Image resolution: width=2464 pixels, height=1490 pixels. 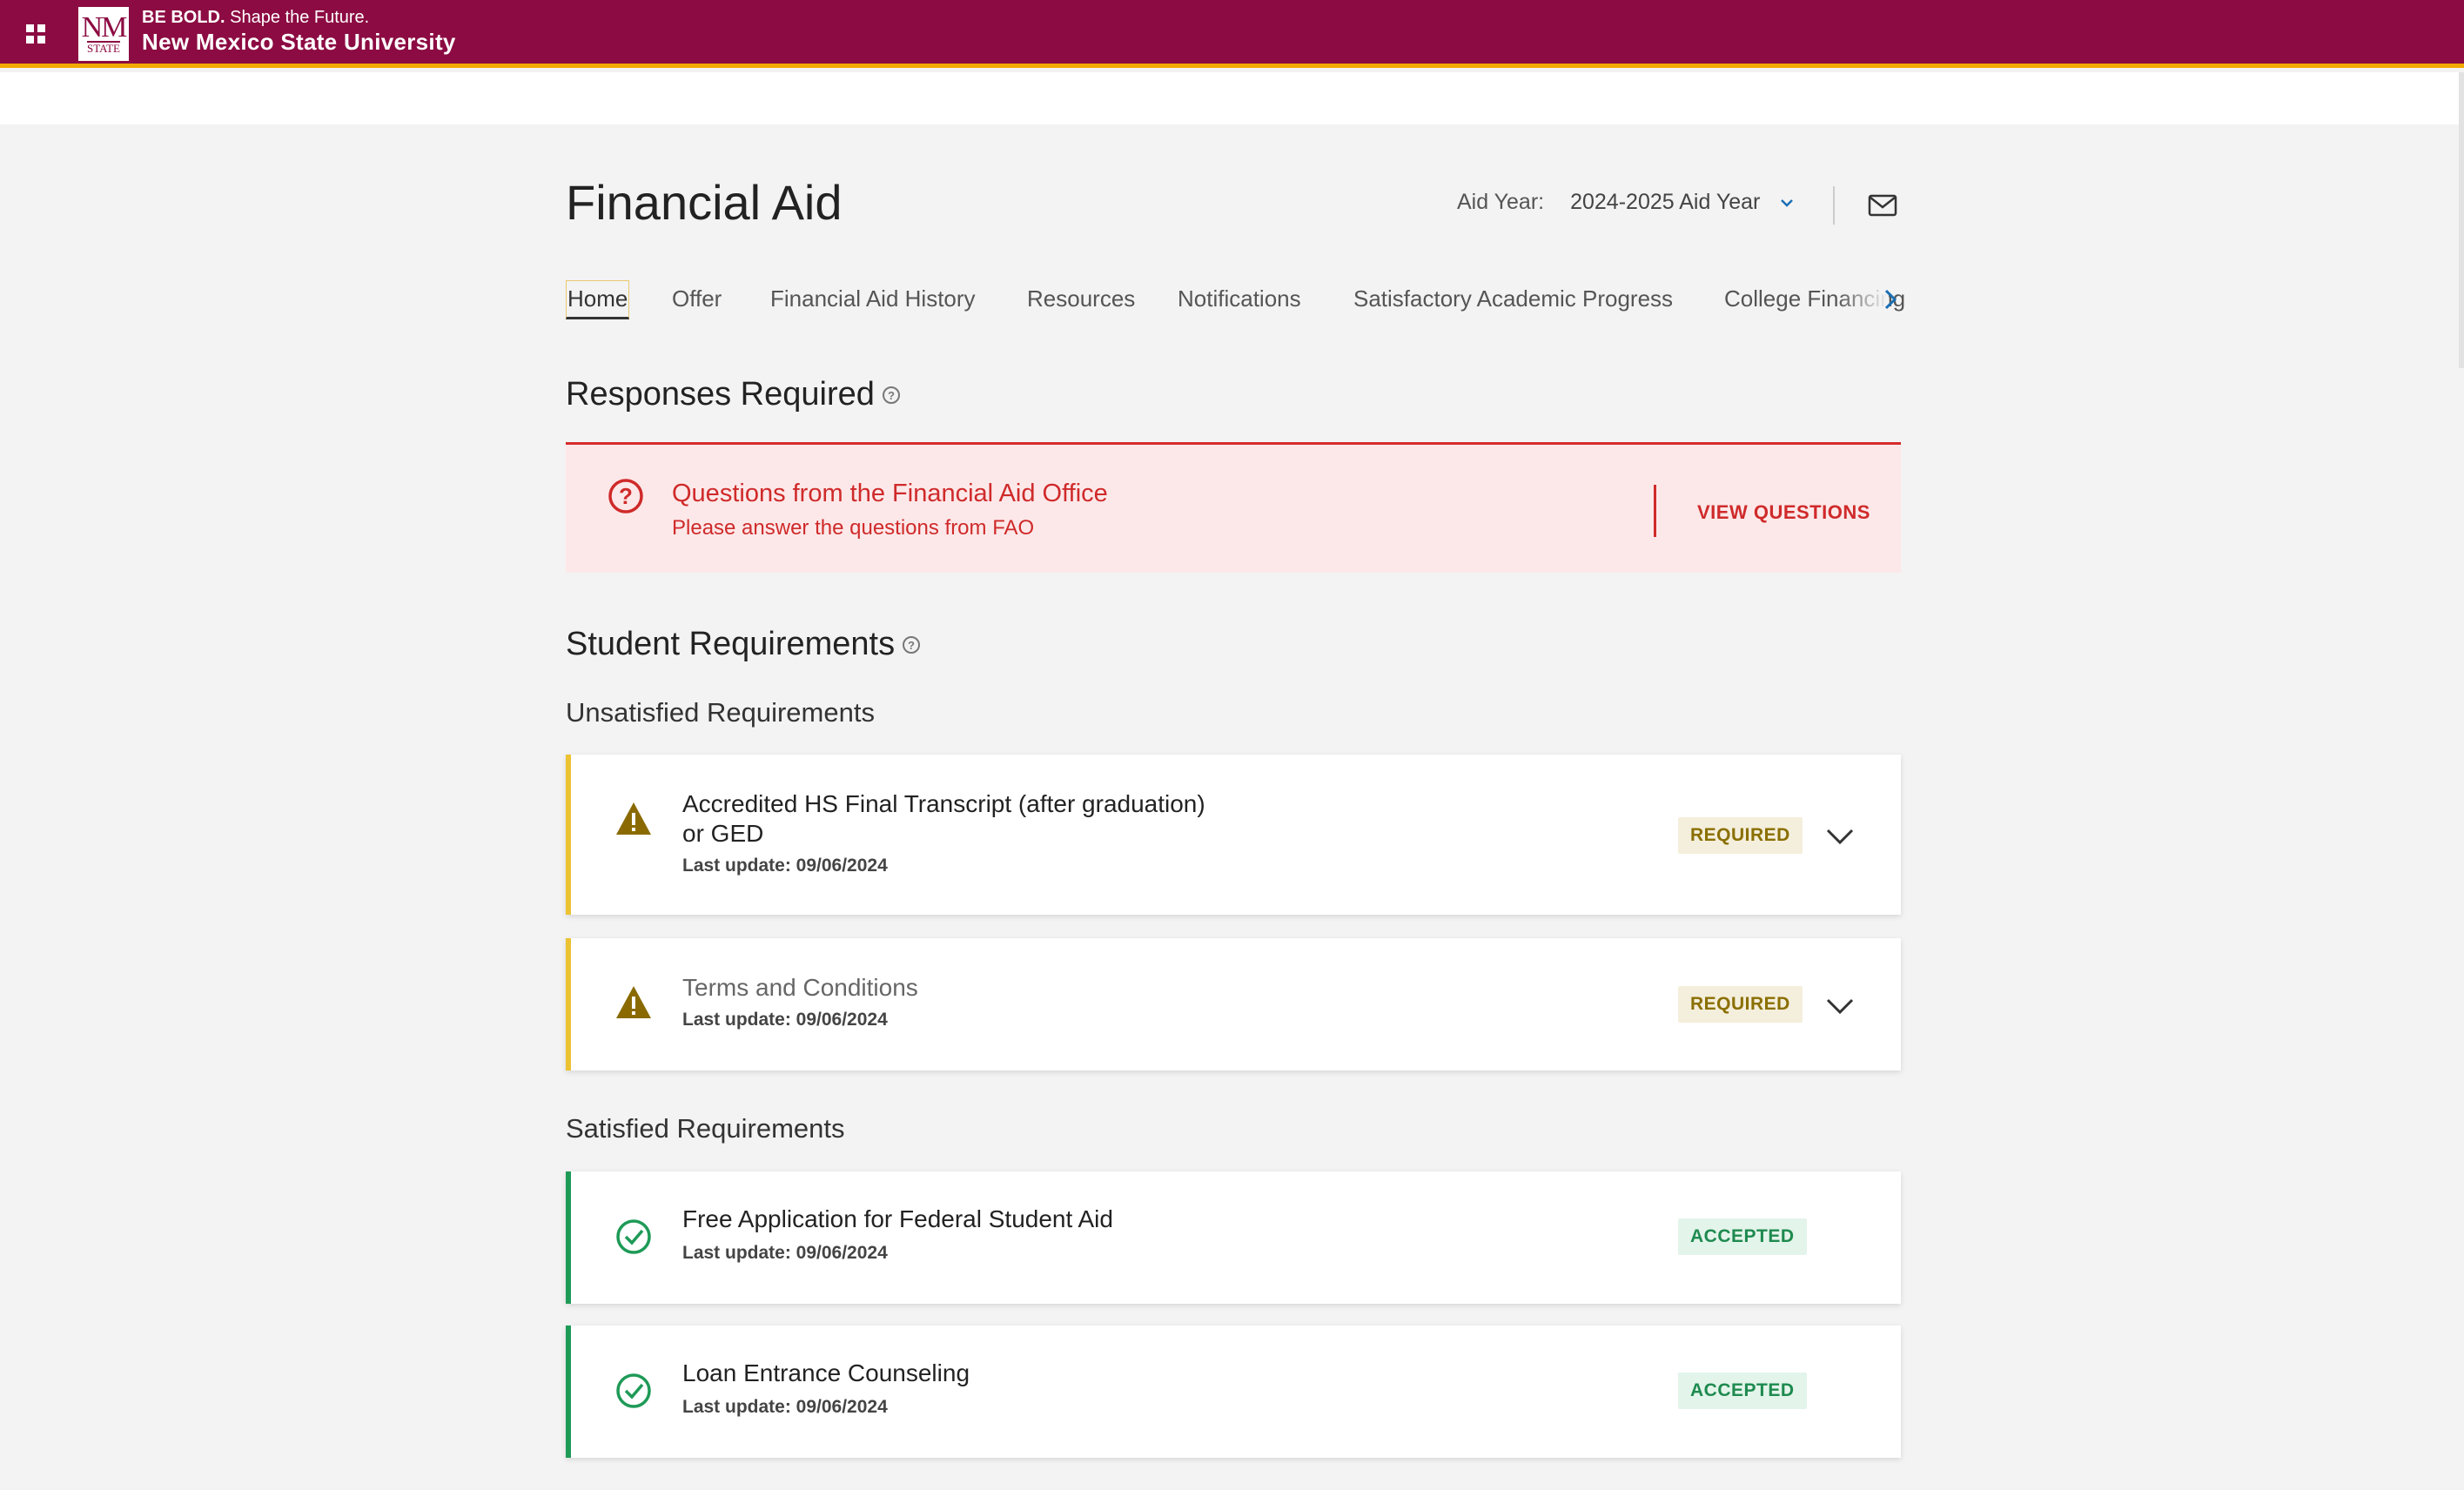 I want to click on aid-year-selector: Aid Year: 2024-2025 Aid Year, so click(x=1626, y=202).